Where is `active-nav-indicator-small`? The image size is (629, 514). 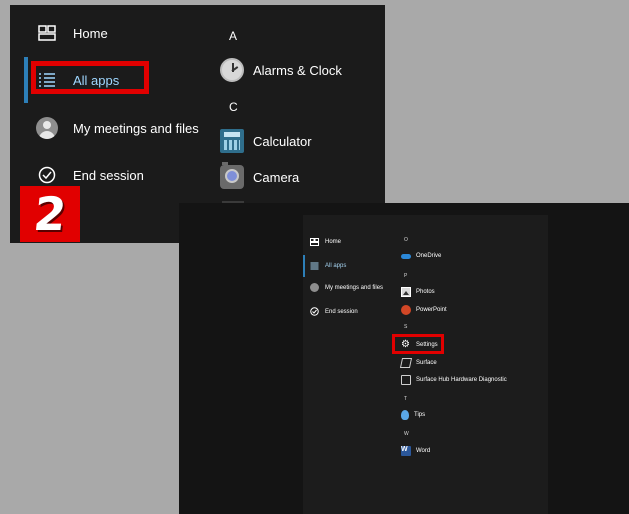 active-nav-indicator-small is located at coordinates (304, 266).